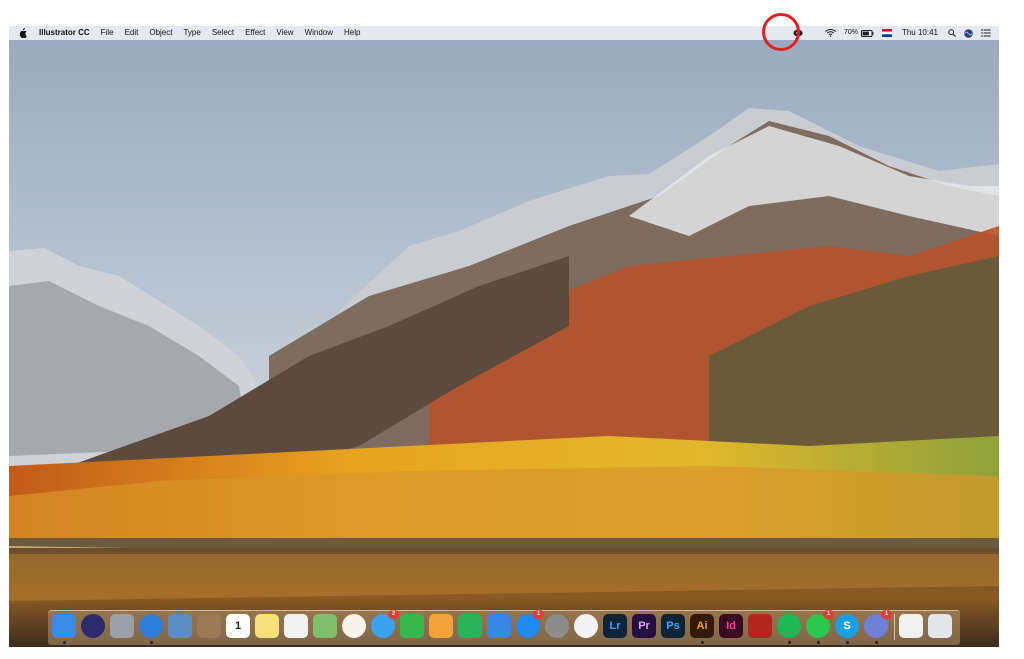 The image size is (1024, 659). I want to click on lightroom-icon: Lr, so click(615, 626).